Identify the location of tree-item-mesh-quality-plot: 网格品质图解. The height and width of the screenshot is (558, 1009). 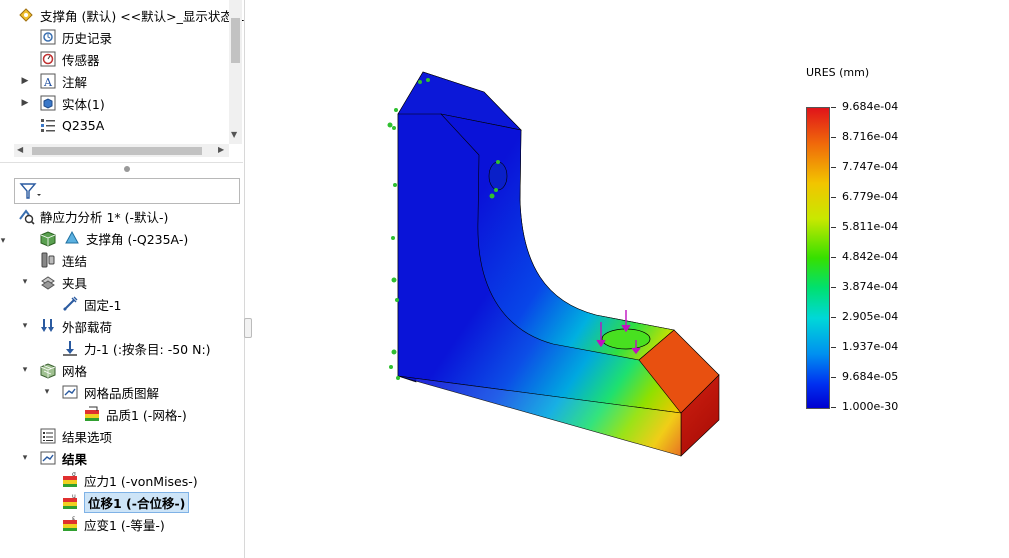
(109, 392).